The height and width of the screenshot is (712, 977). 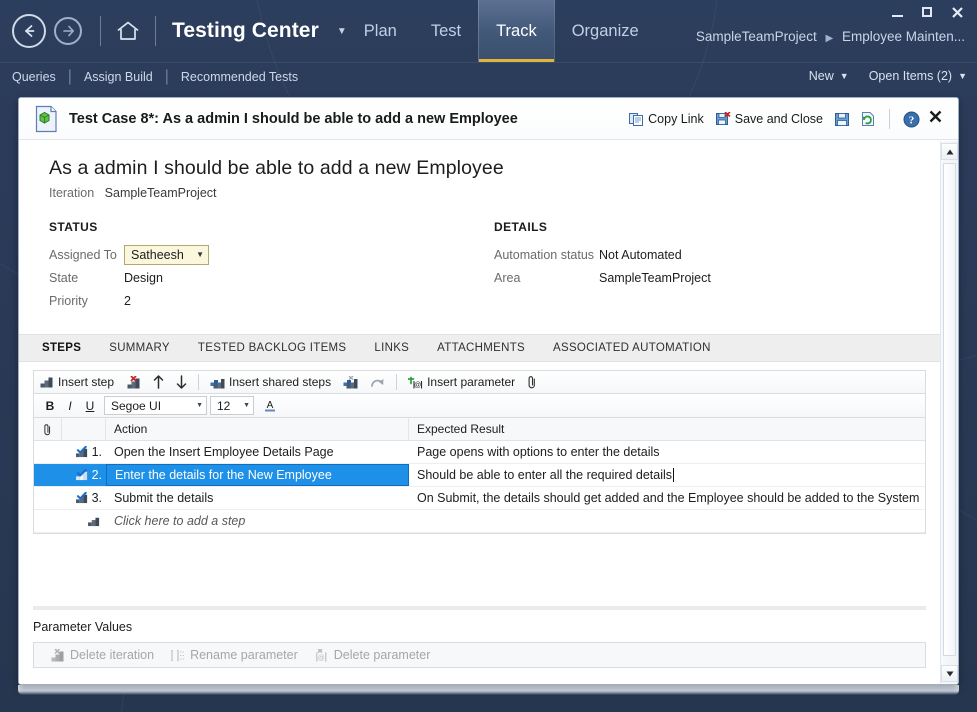 I want to click on close-icon, so click(x=957, y=12).